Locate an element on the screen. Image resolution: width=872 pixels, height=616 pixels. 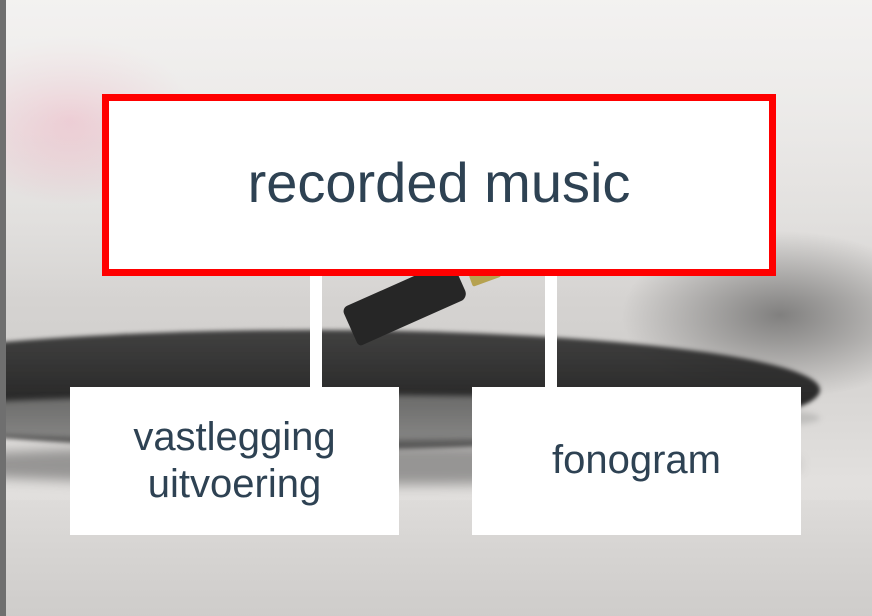
child-node-left: vastlegging uitvoering is located at coordinates (234, 461).